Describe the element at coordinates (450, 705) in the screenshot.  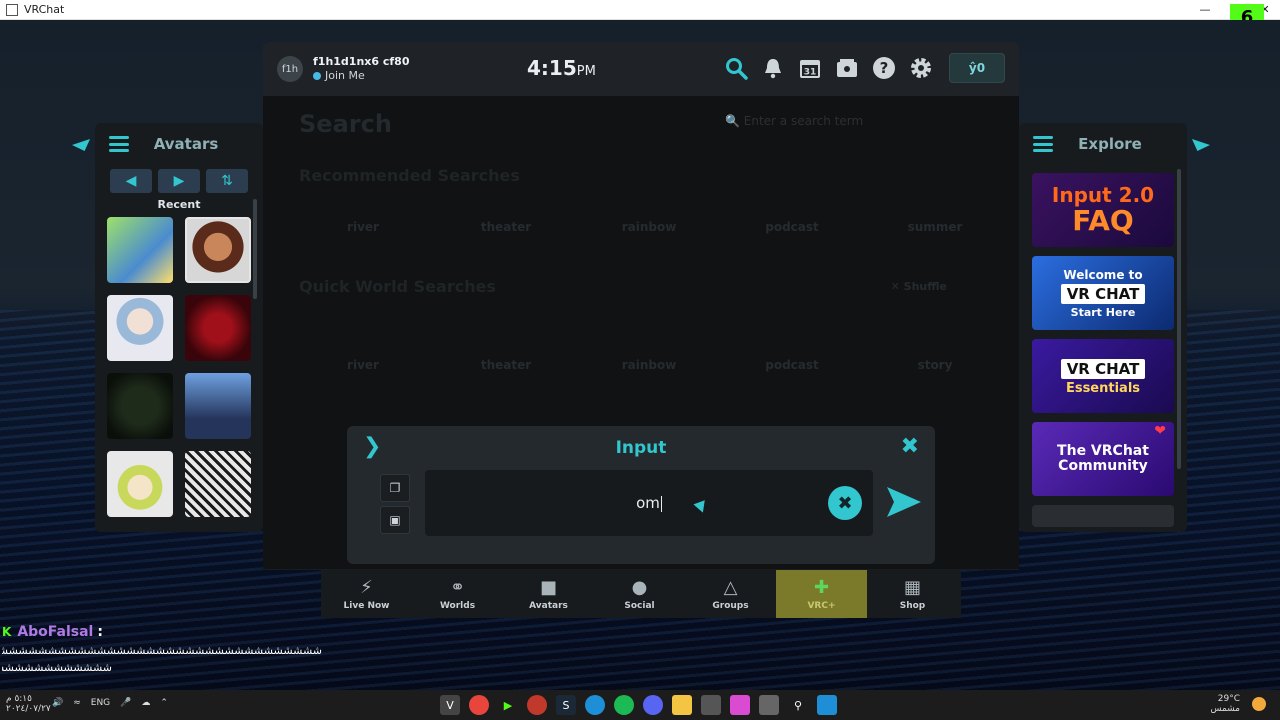
I see `vrchat-app-icon: V` at that location.